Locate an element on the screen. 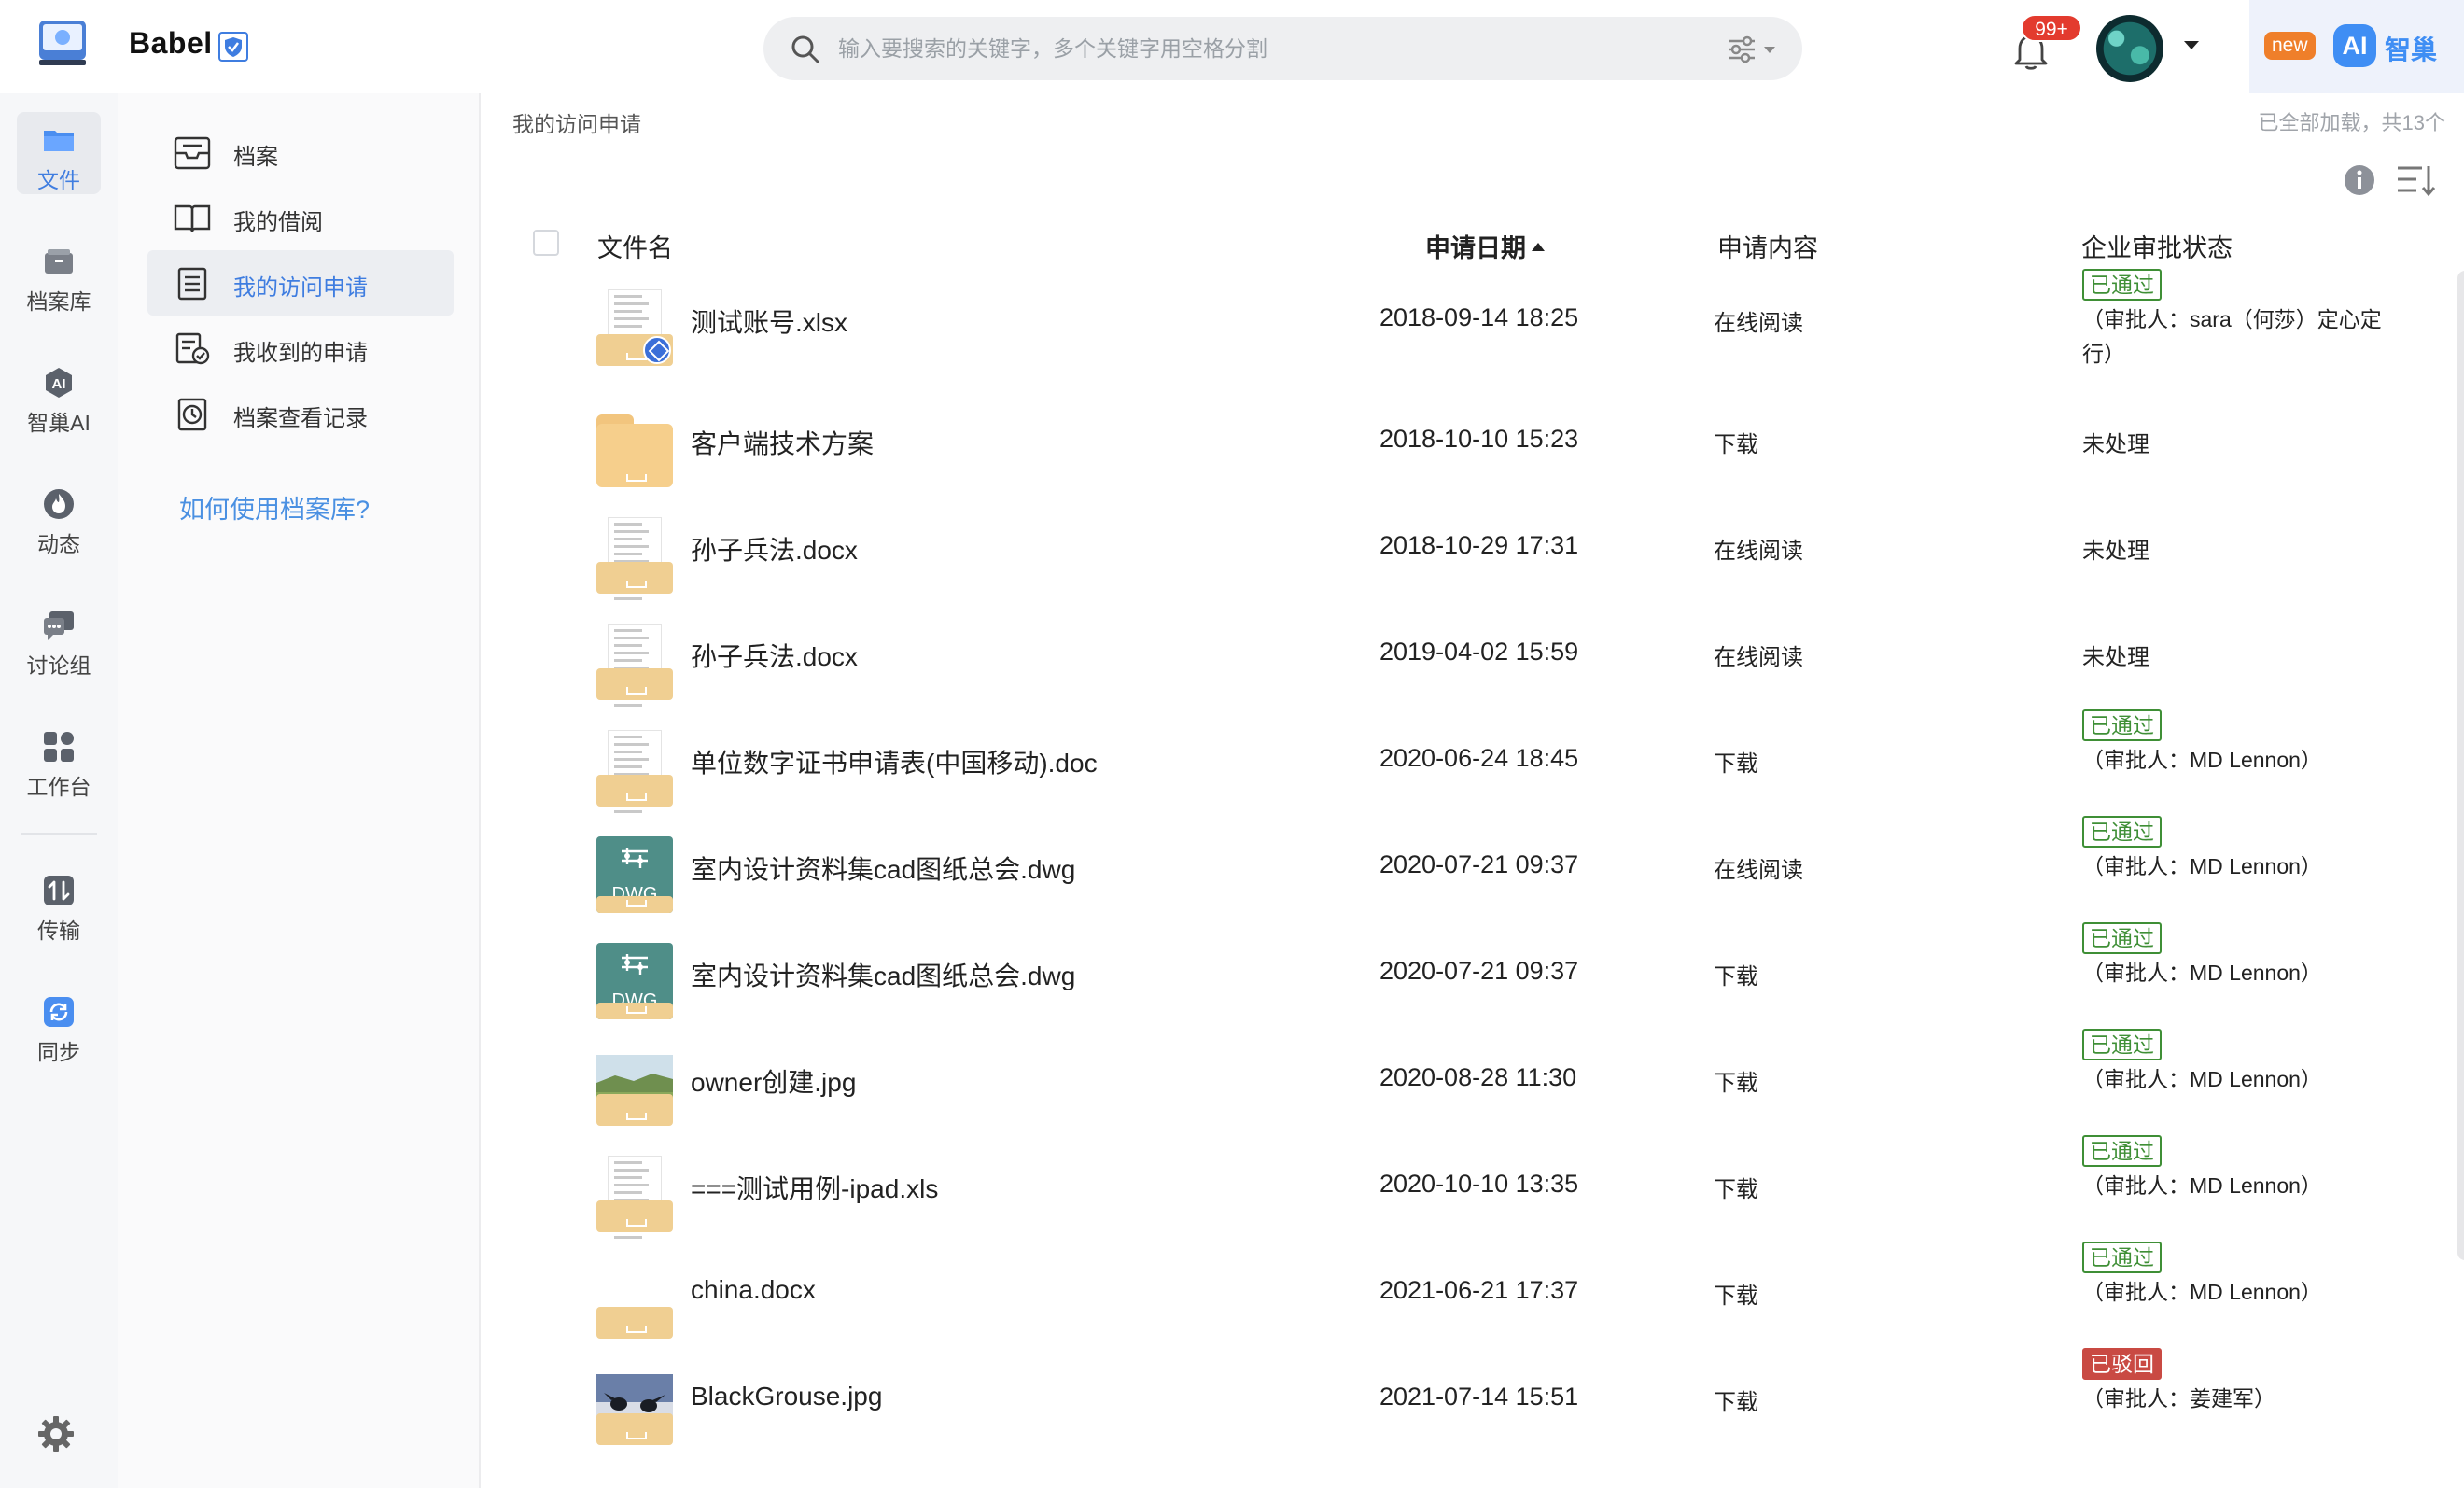  app-logo-icon is located at coordinates (62, 43).